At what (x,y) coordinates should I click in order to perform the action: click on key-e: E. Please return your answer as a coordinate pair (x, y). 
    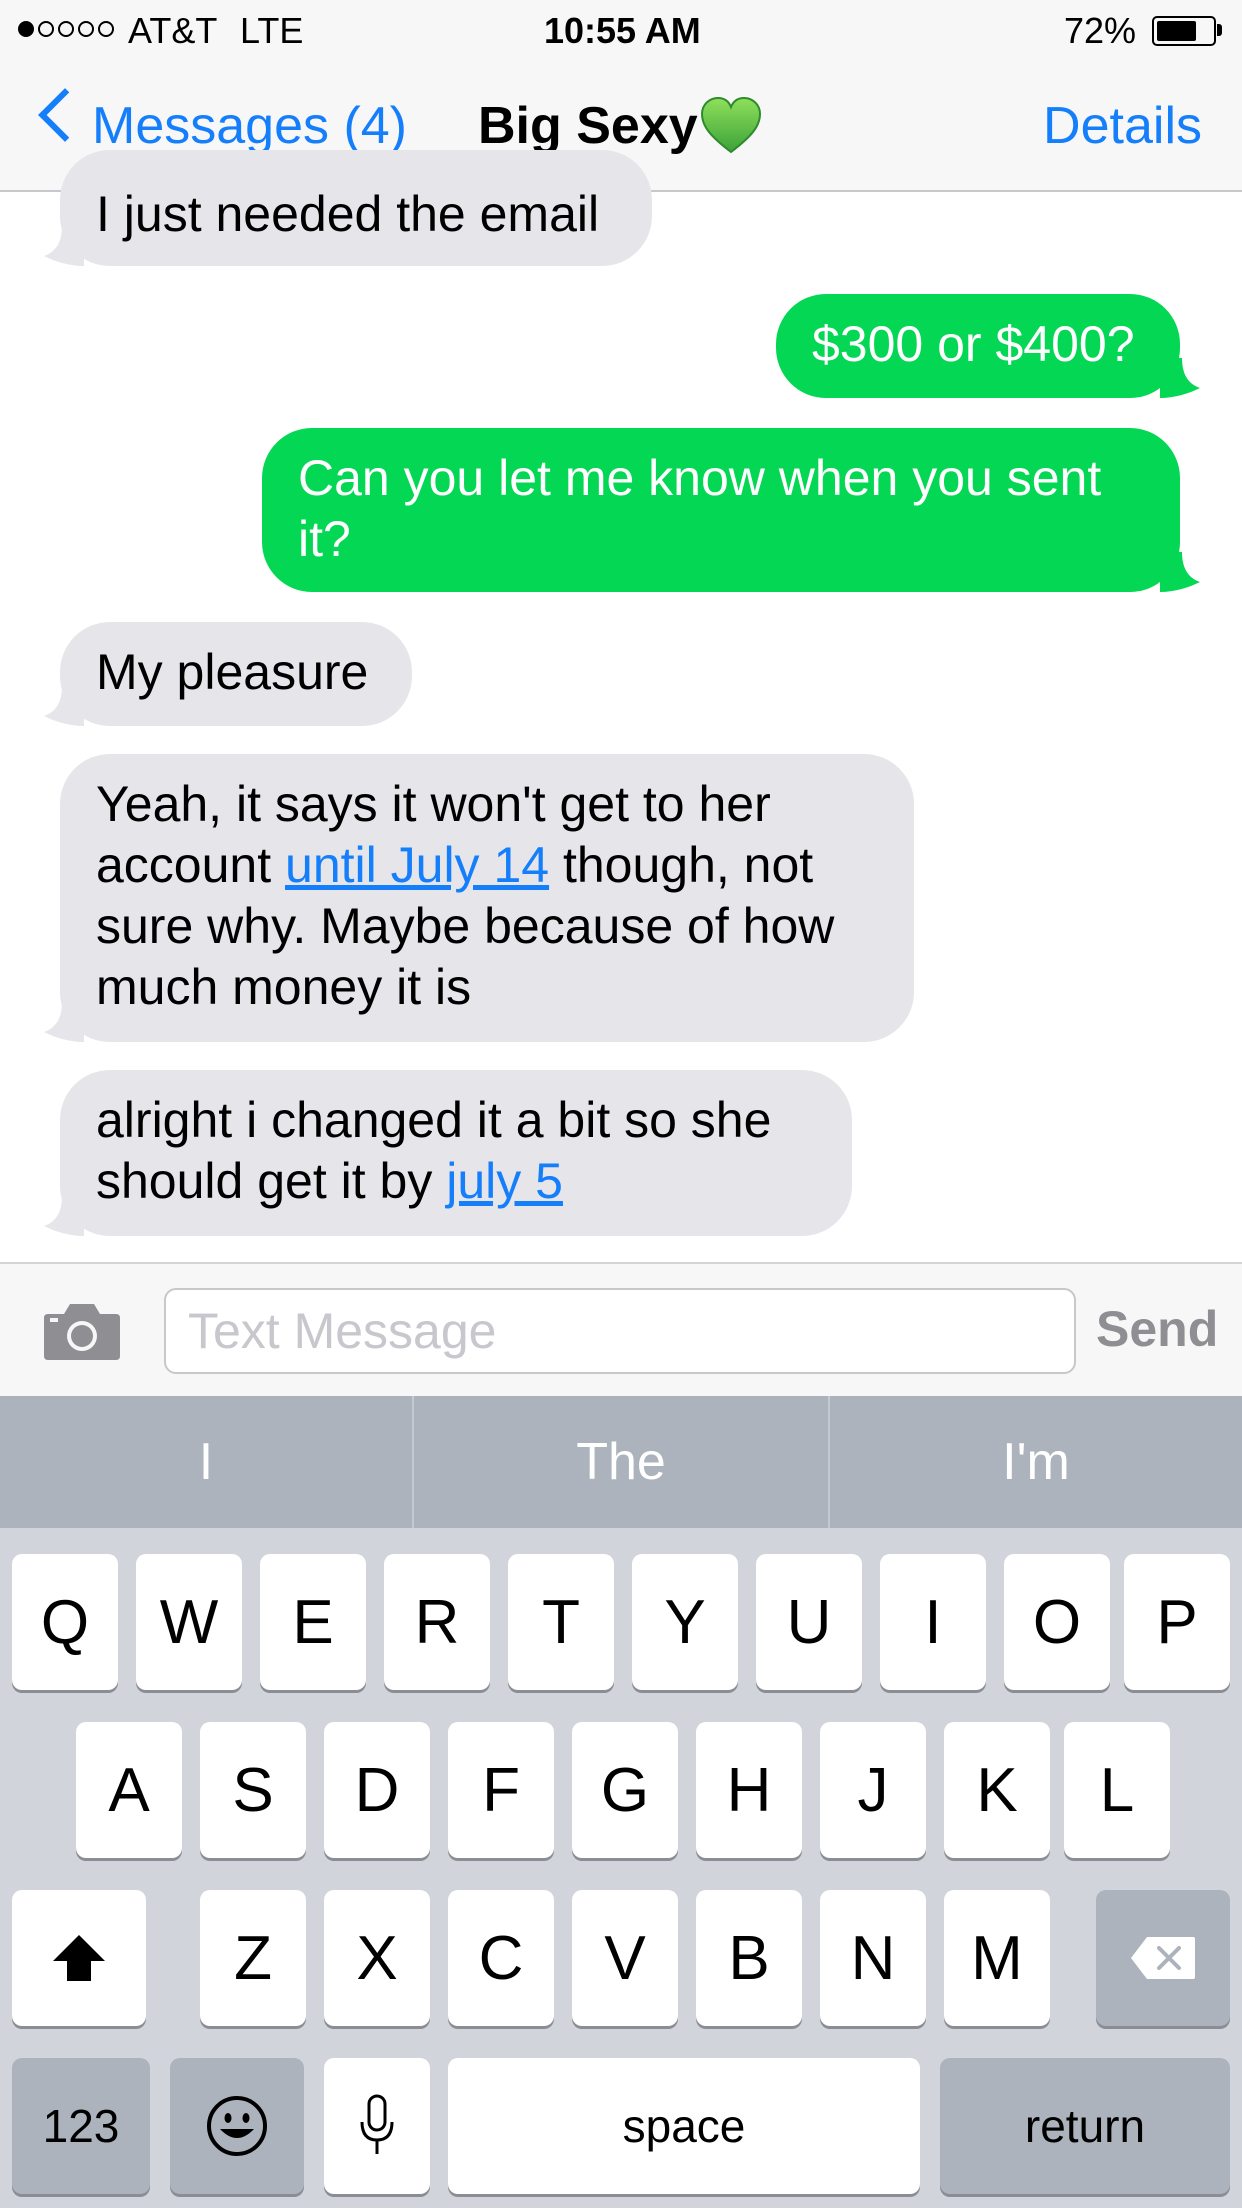
    Looking at the image, I should click on (313, 1622).